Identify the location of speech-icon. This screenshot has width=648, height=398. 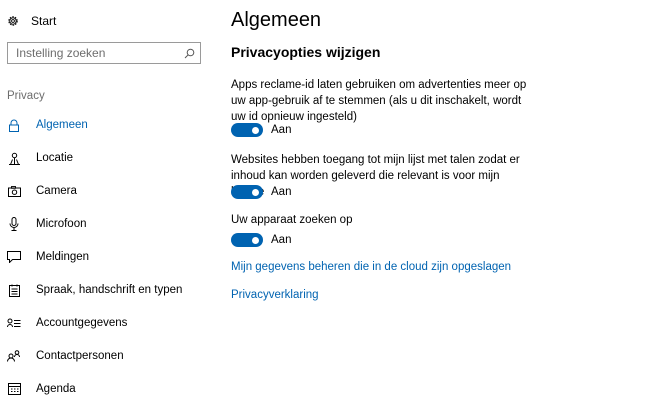
(14, 290).